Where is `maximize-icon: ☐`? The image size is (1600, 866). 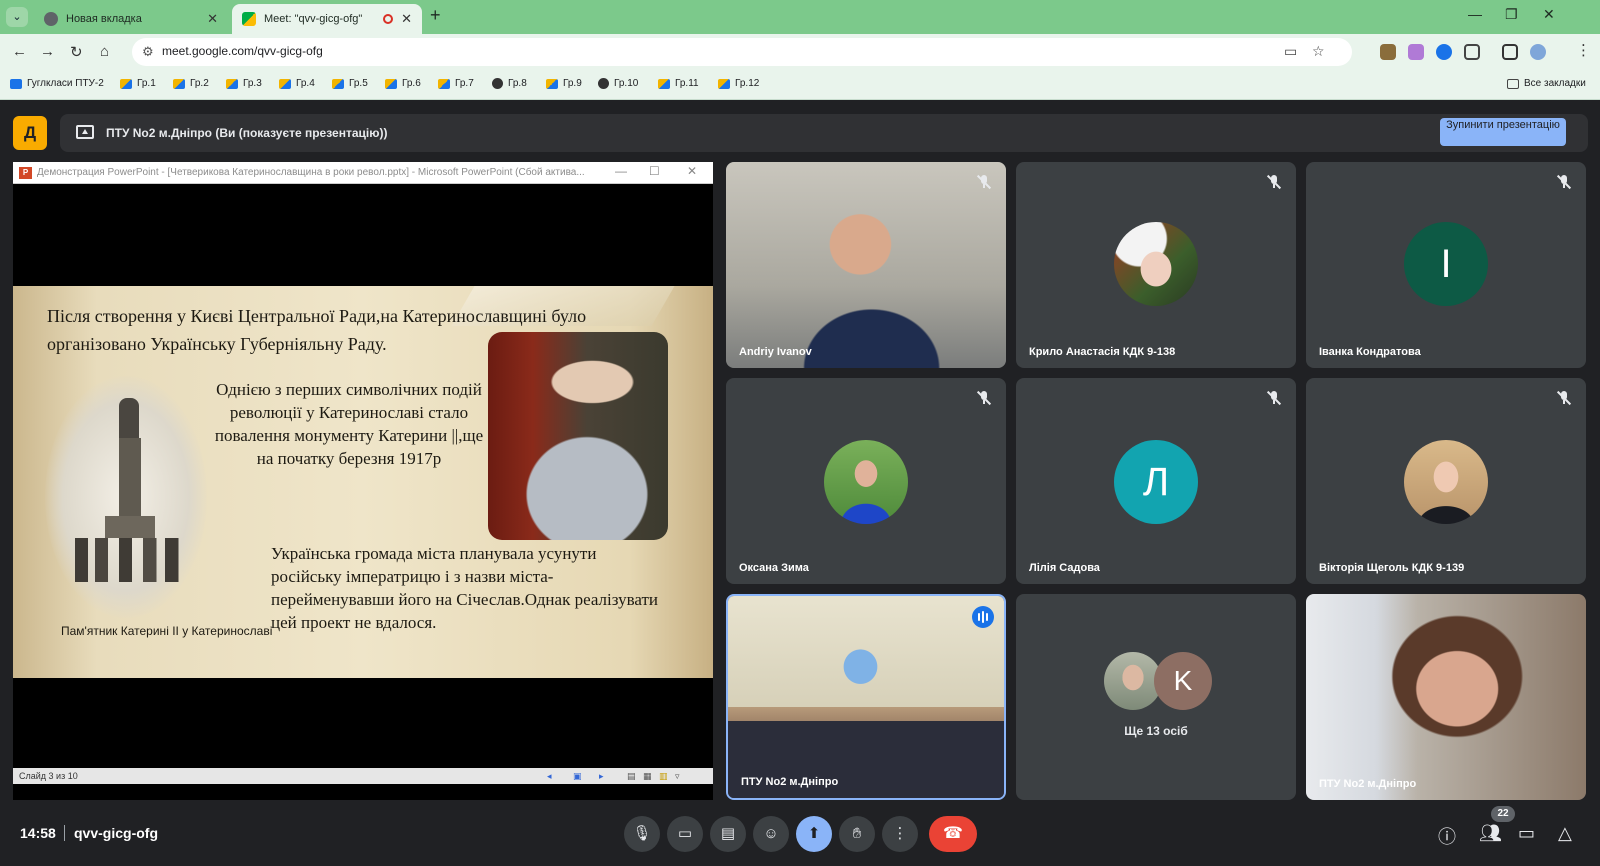 maximize-icon: ☐ is located at coordinates (654, 171).